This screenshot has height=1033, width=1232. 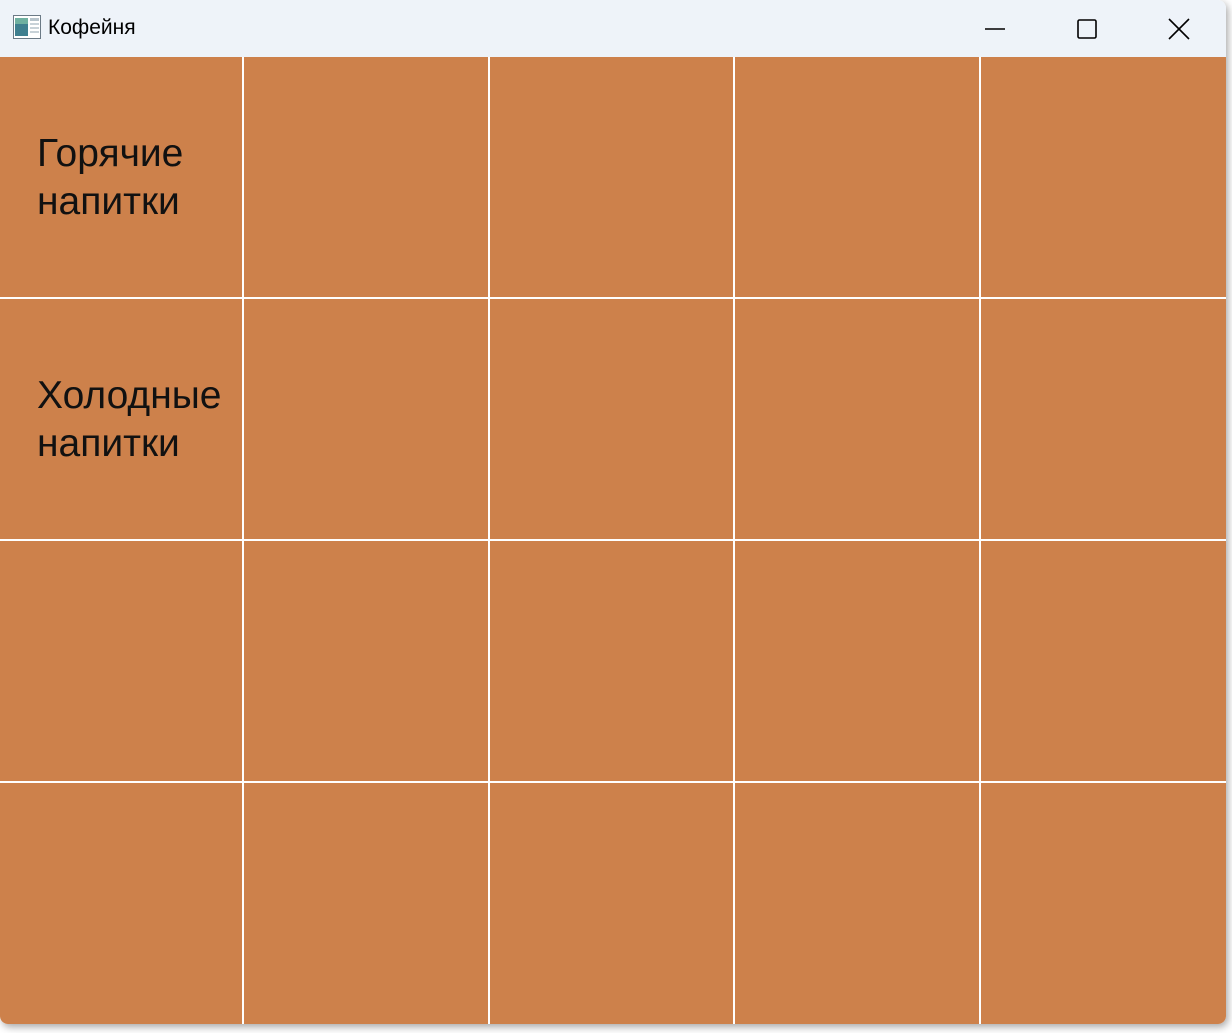 I want to click on maximize-icon, so click(x=1087, y=28).